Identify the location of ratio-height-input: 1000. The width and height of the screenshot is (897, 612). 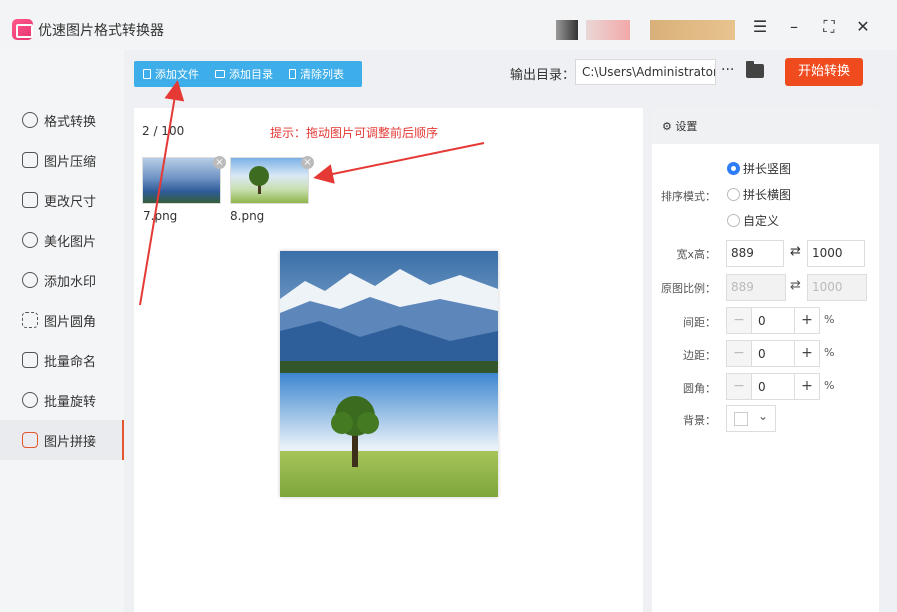
(837, 287).